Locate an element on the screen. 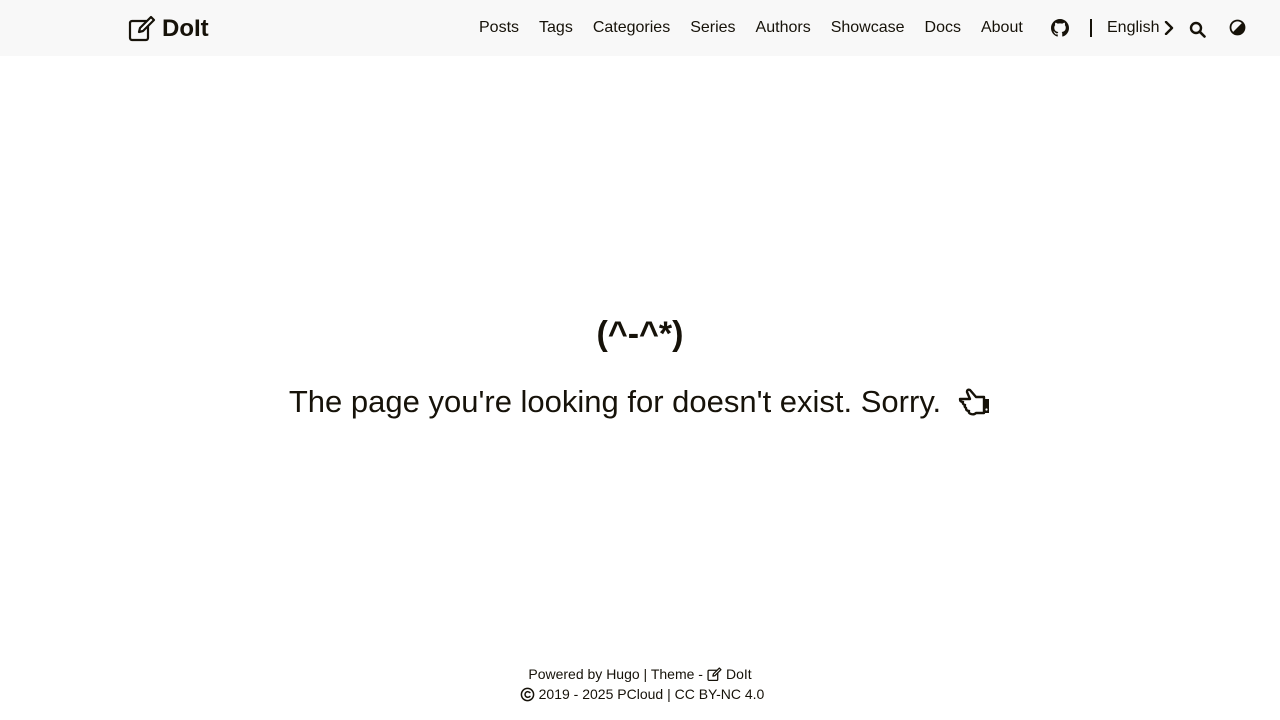 This screenshot has height=720, width=1280. footer-copyright-line: 2019 - 2025 PCloud | CC BY-NC 4.0 is located at coordinates (640, 694).